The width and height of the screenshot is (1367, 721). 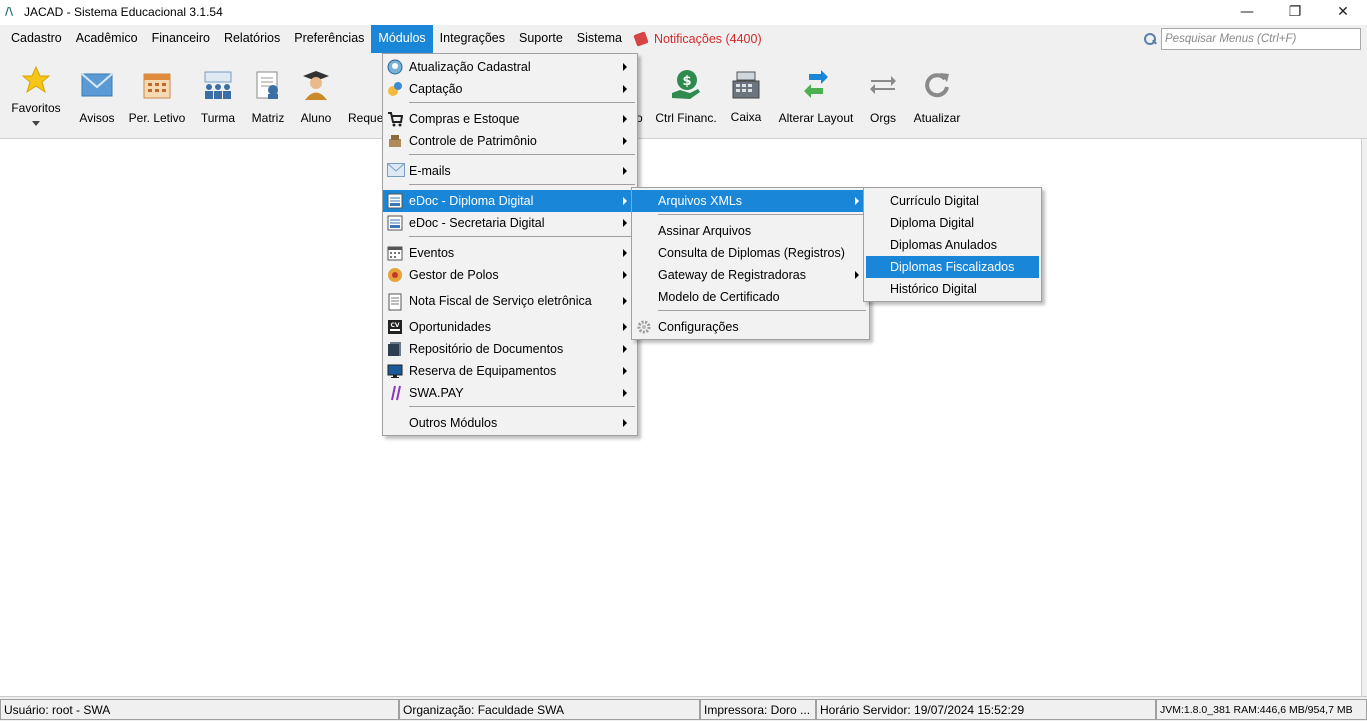 What do you see at coordinates (510, 223) in the screenshot?
I see `menu-item-edoc-secretaria-digital: eDoc - Secretaria Digital` at bounding box center [510, 223].